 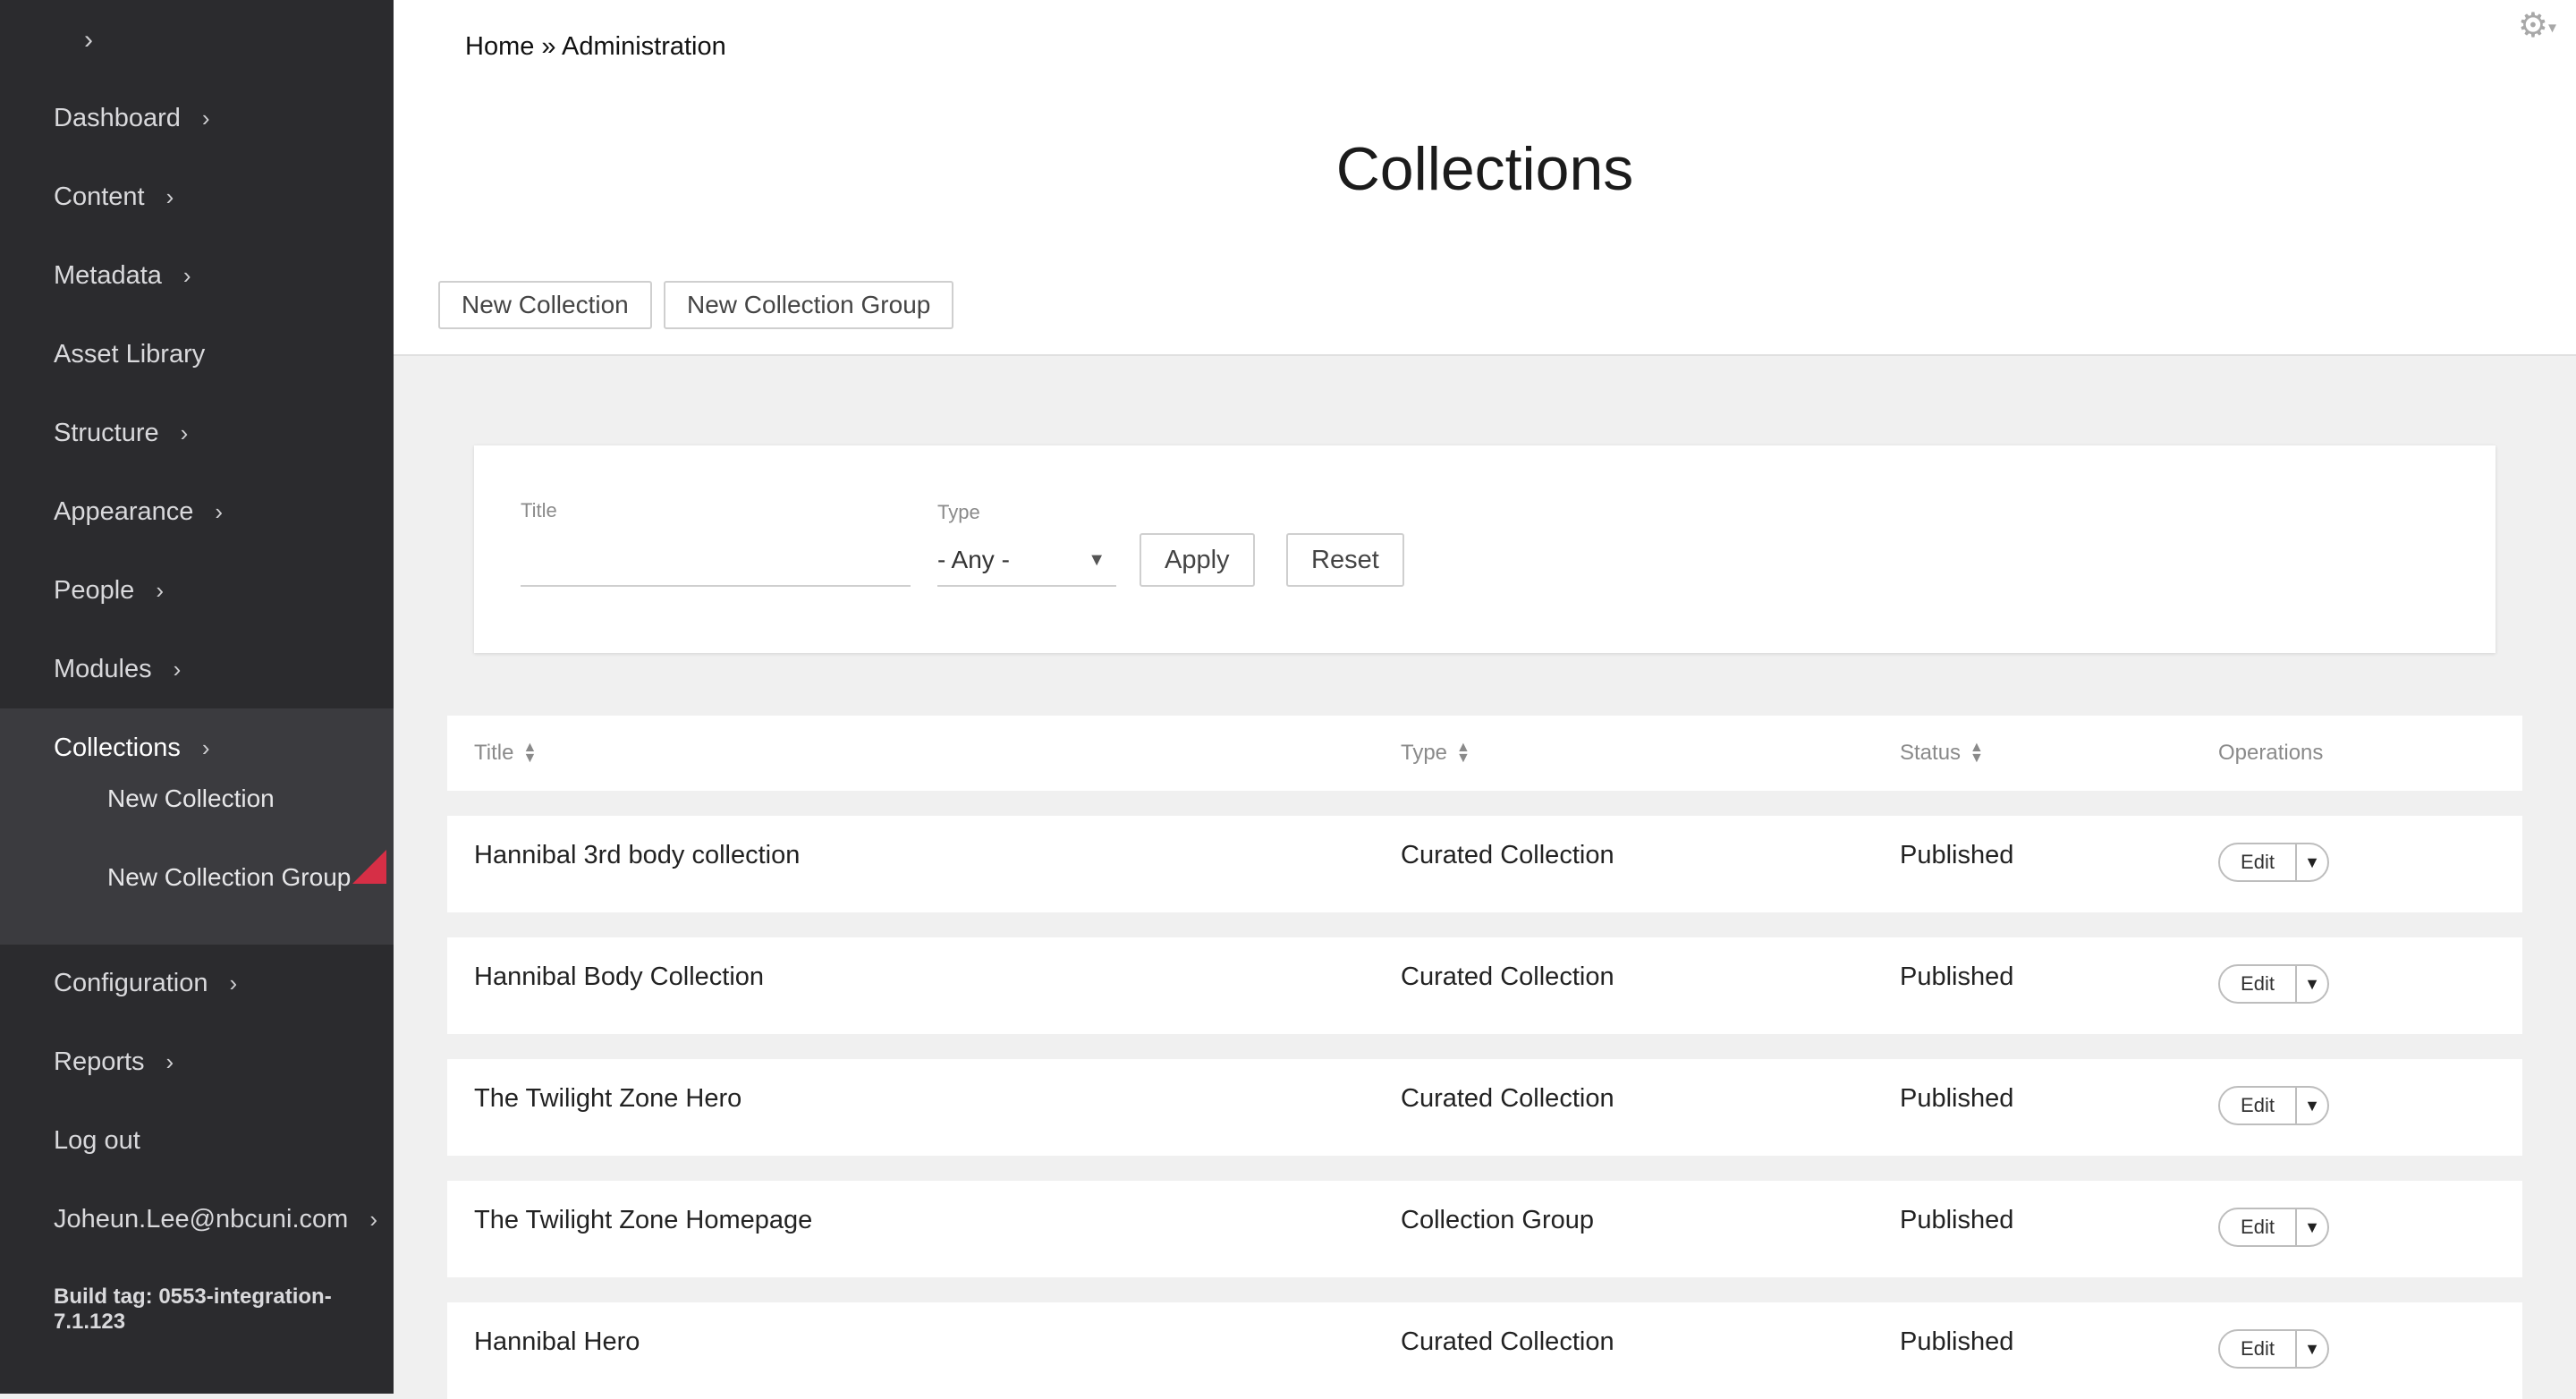 I want to click on type-select-value: - Any -, so click(x=973, y=559).